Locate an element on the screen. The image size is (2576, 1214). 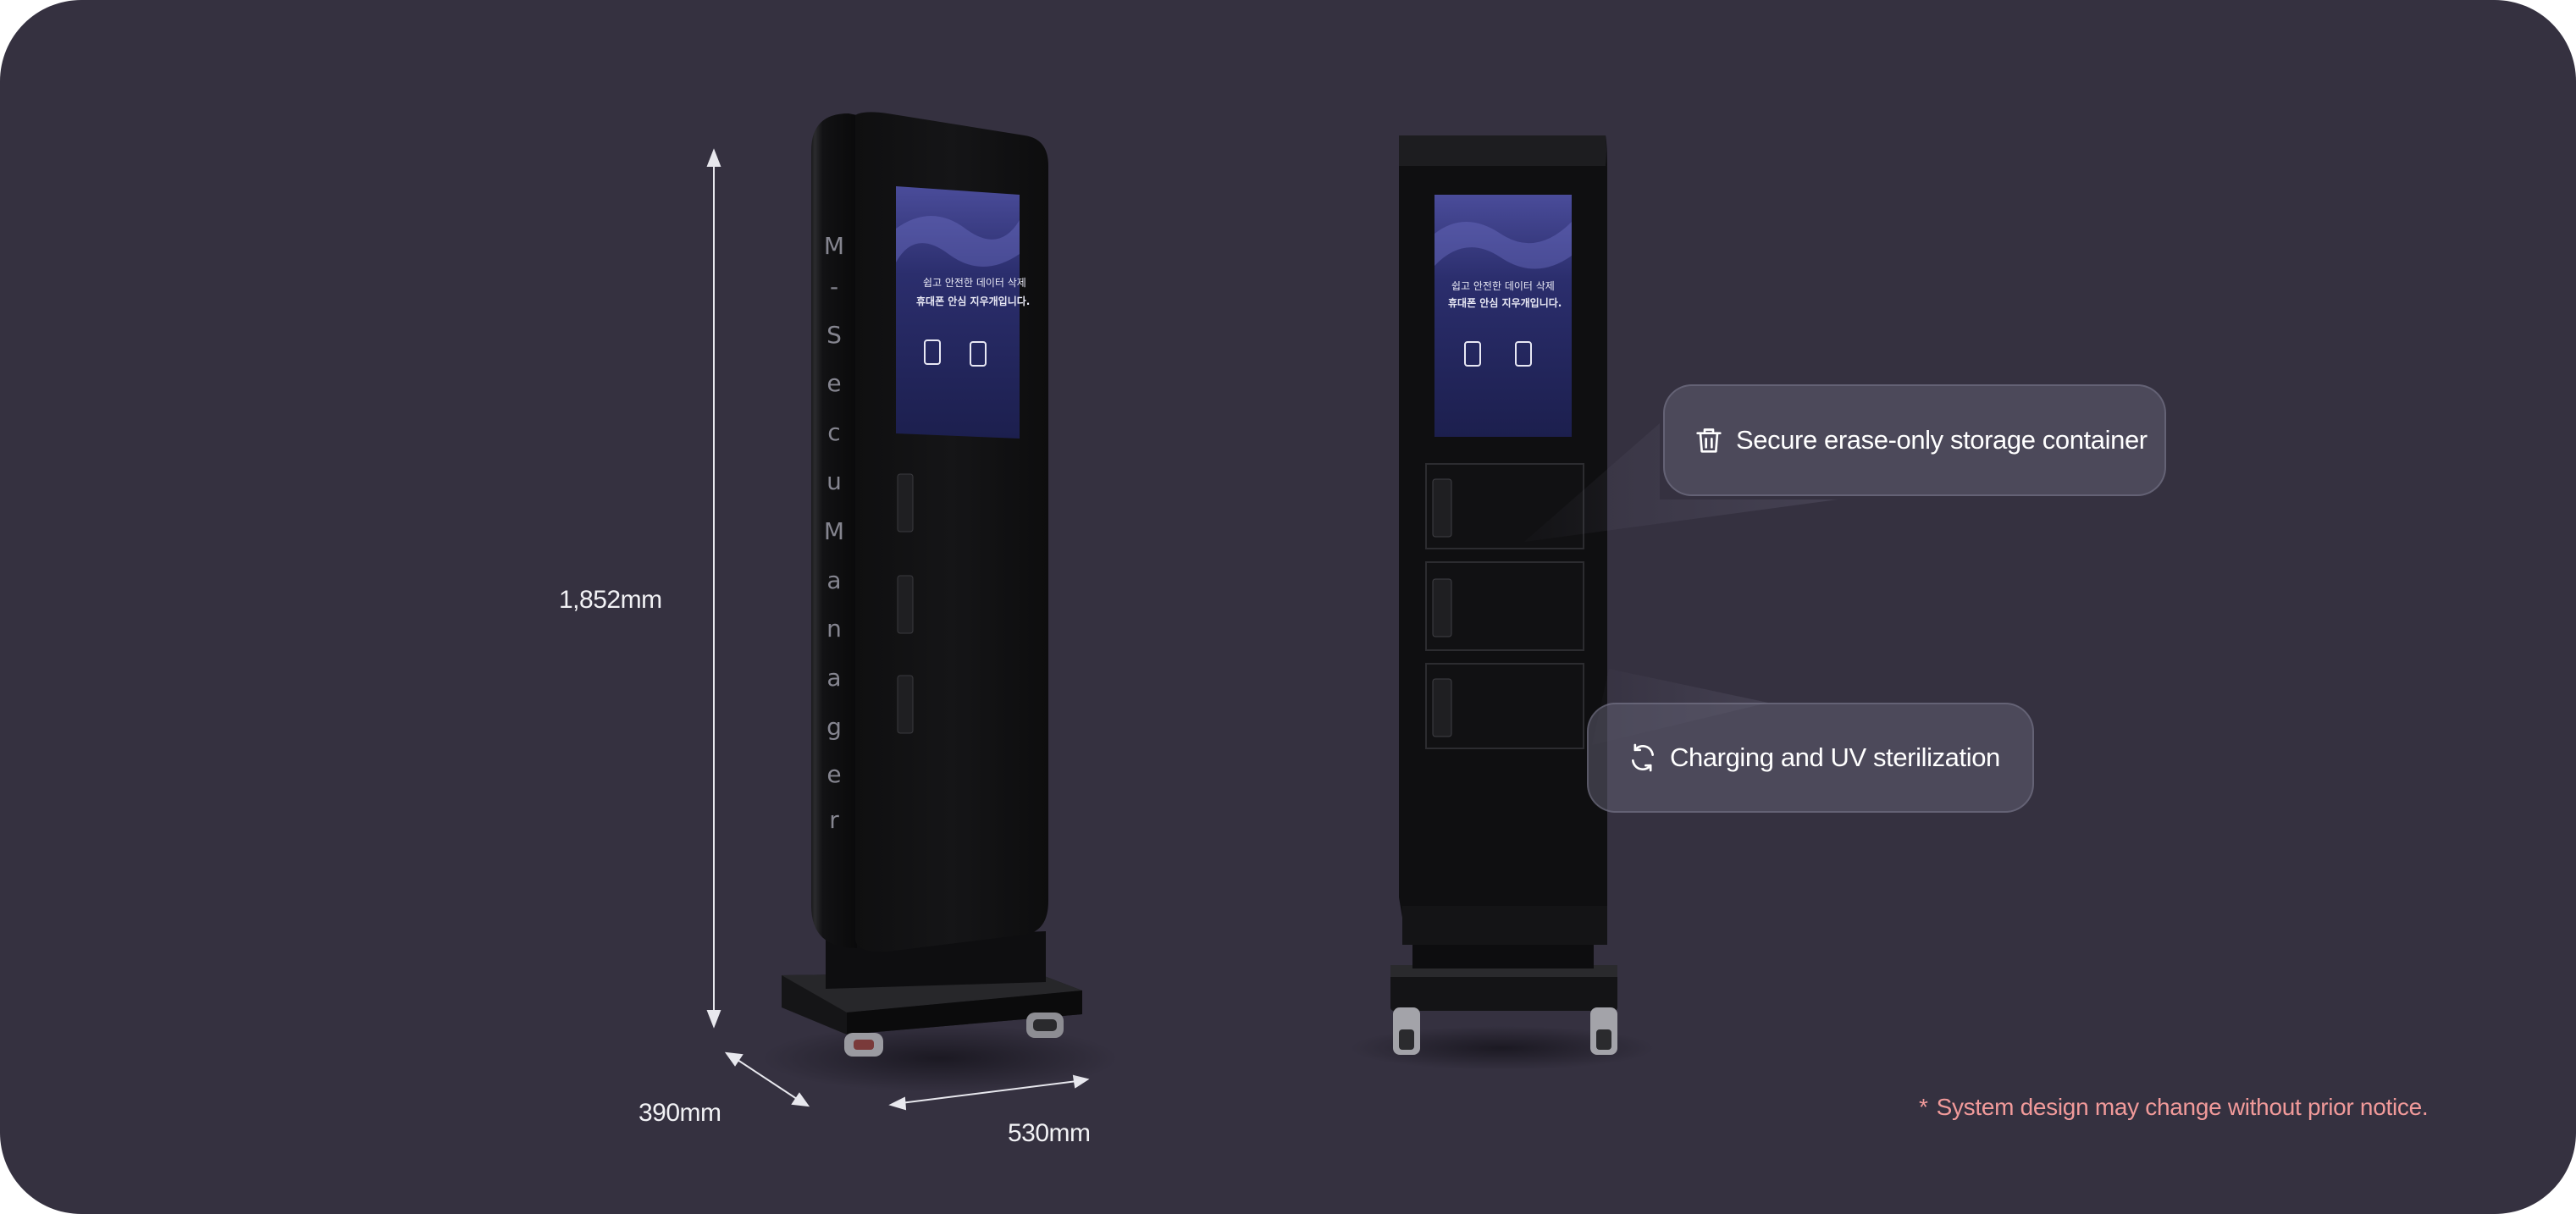
svg-text: g is located at coordinates (834, 727).